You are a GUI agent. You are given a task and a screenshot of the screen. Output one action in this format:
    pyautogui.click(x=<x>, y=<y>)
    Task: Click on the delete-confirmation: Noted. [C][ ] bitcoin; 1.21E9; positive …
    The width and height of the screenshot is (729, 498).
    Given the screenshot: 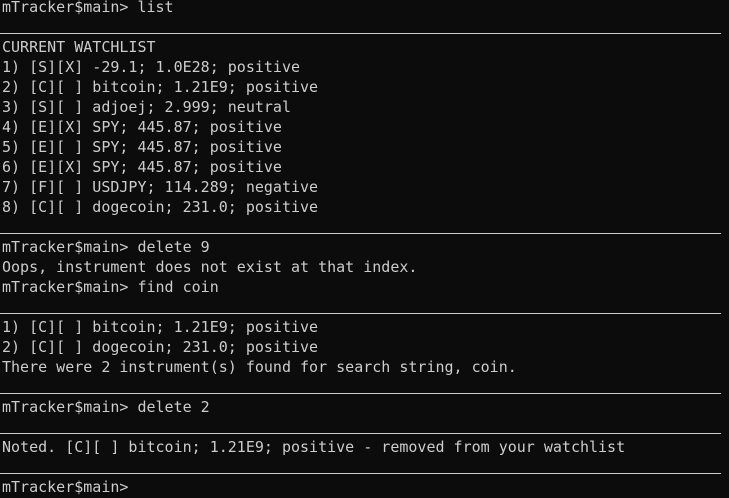 What is the action you would take?
    pyautogui.click(x=314, y=447)
    